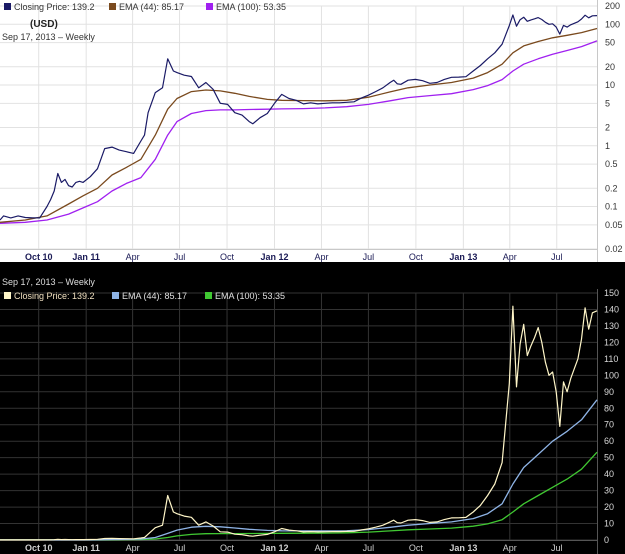 This screenshot has width=625, height=554. Describe the element at coordinates (609, 392) in the screenshot. I see `y-tick-label: 90` at that location.